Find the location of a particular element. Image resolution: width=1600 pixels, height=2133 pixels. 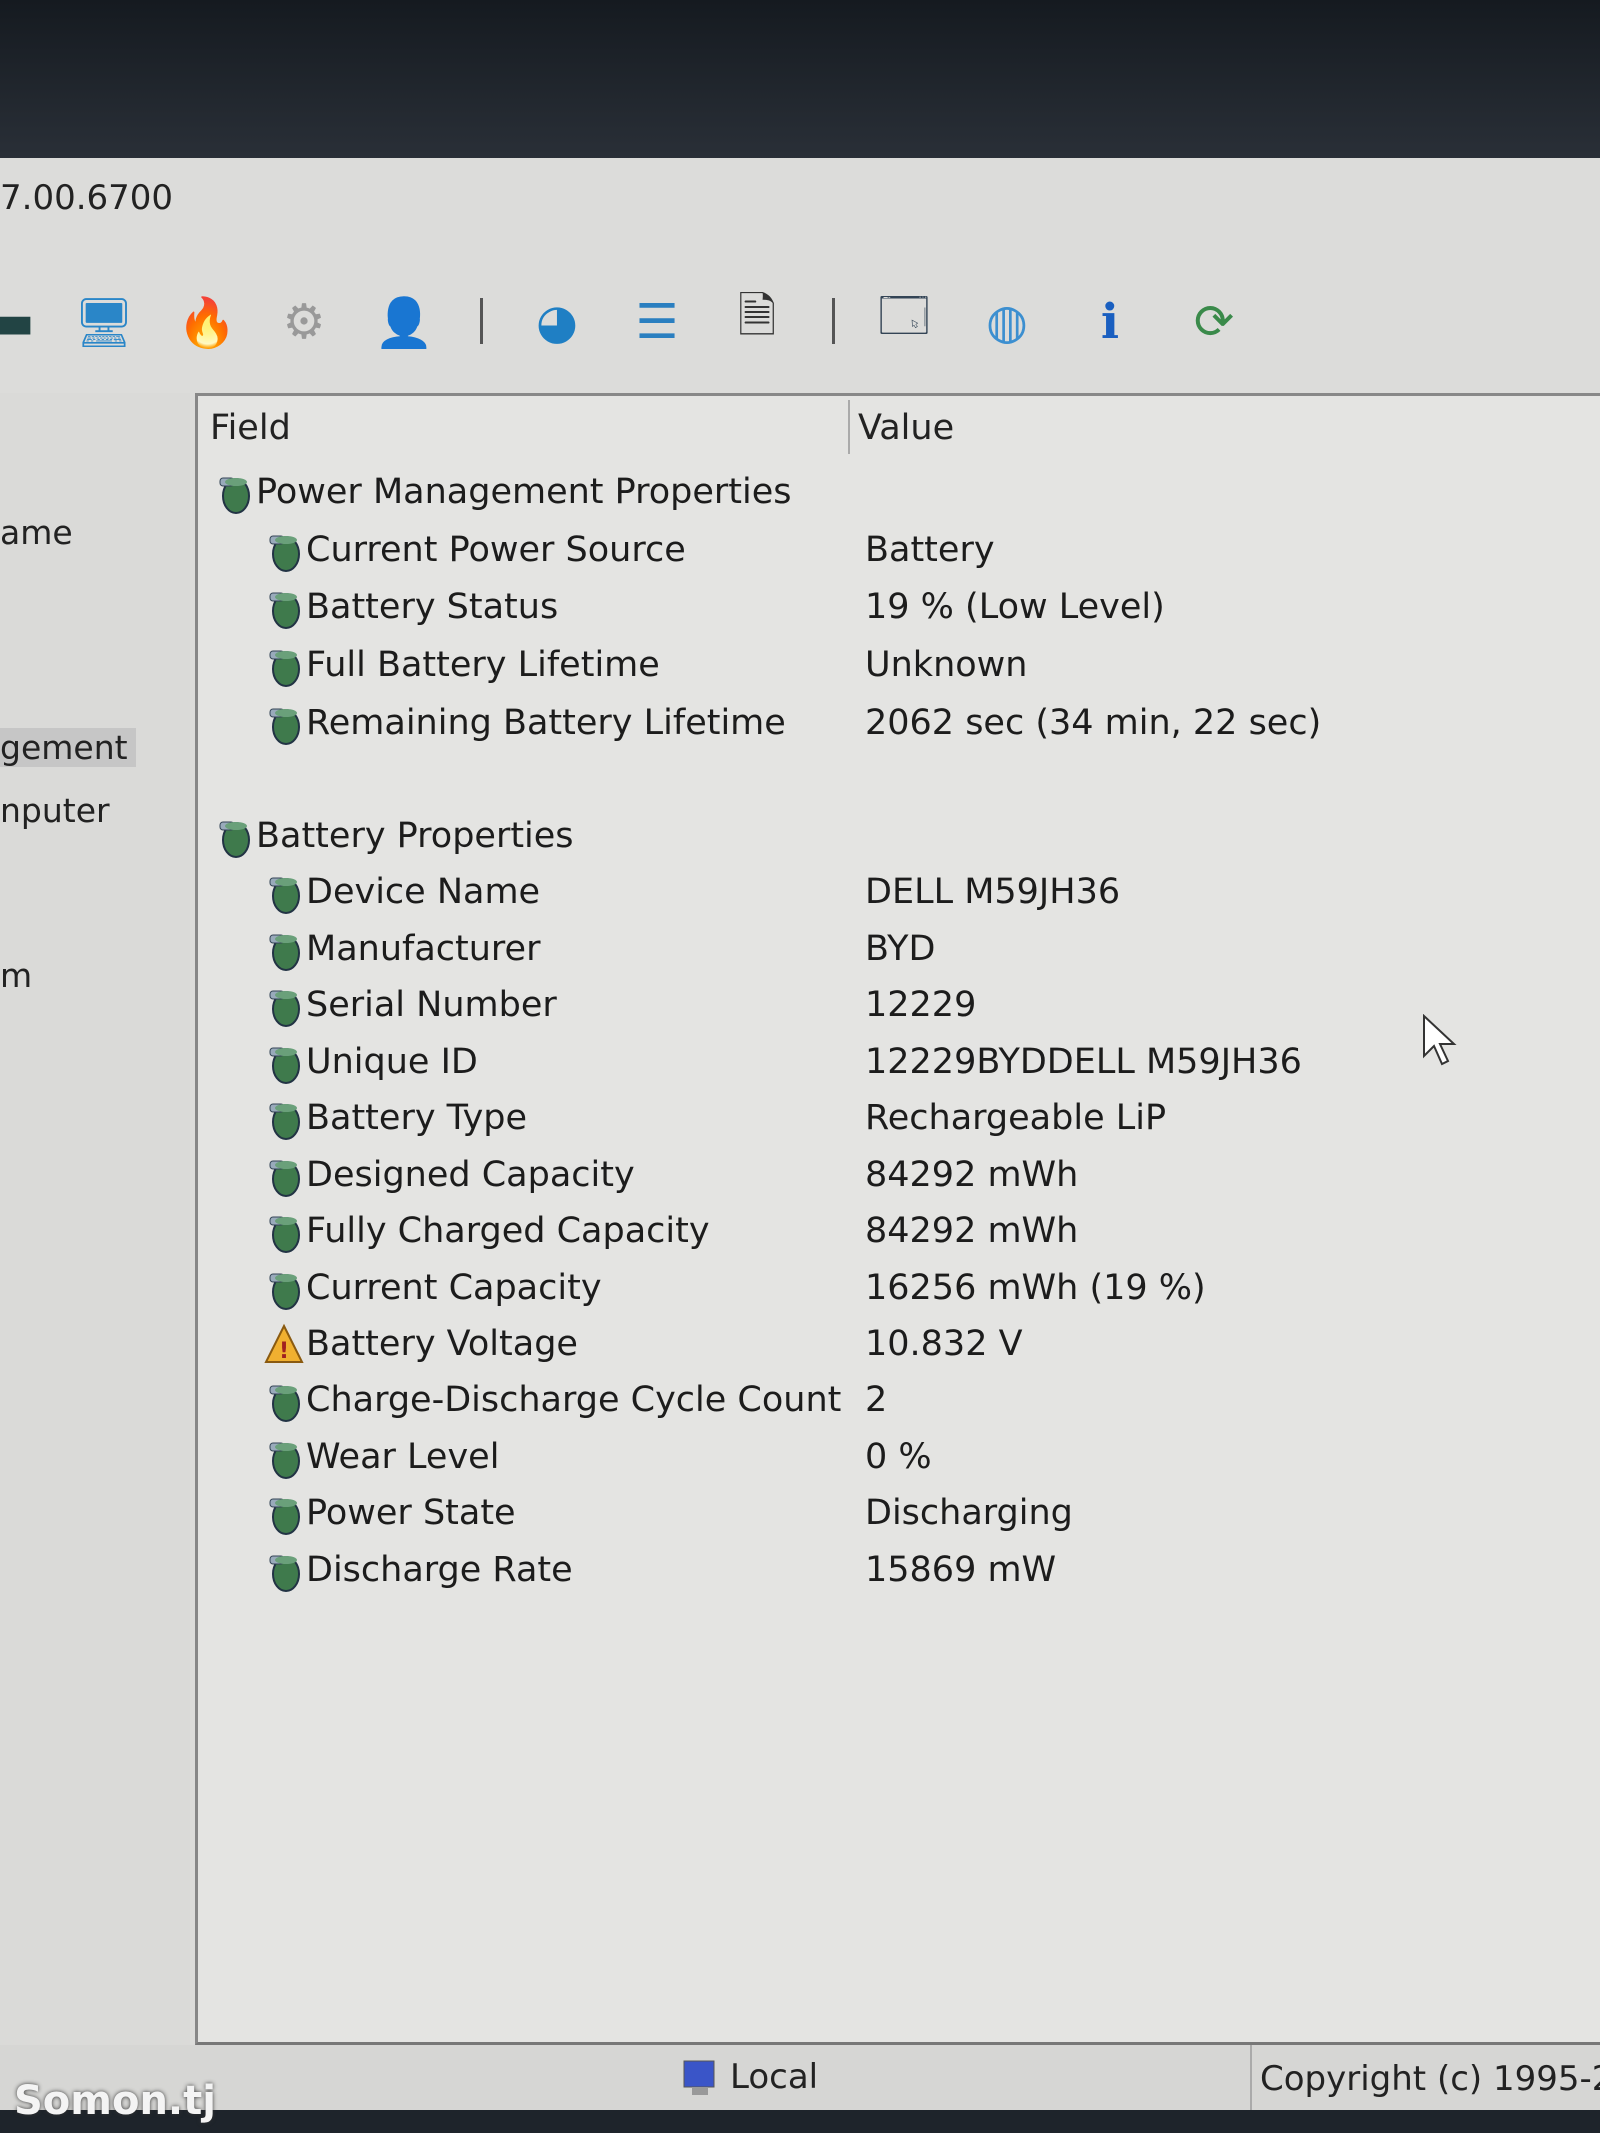

field-value: 2062 sec (34 min, 22 sec) is located at coordinates (1093, 723).